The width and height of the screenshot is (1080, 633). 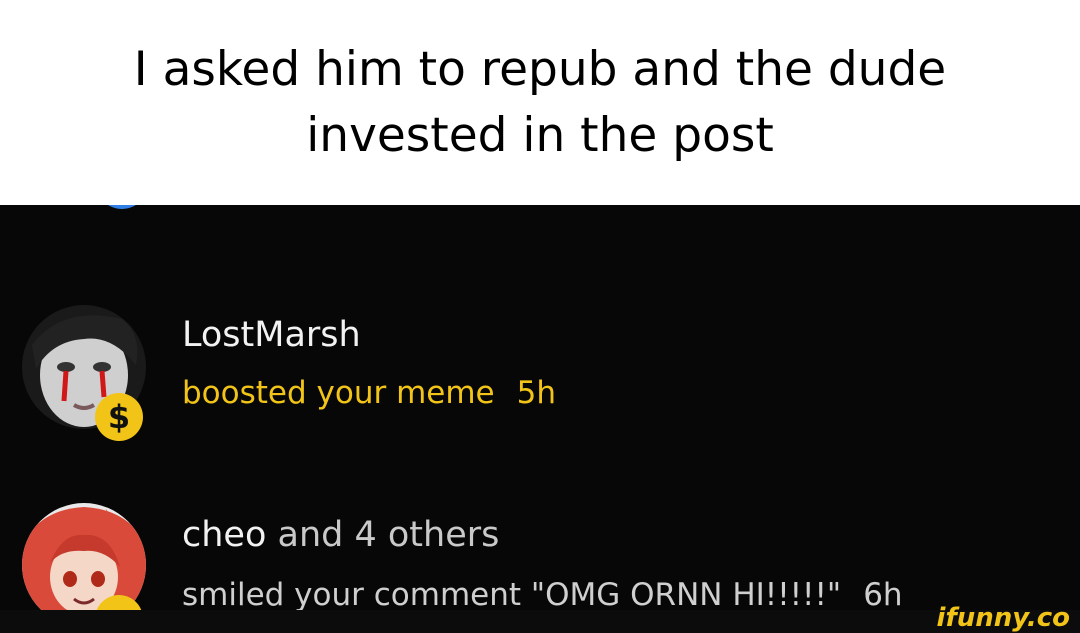 What do you see at coordinates (122, 207) in the screenshot?
I see `partial-badge-icon` at bounding box center [122, 207].